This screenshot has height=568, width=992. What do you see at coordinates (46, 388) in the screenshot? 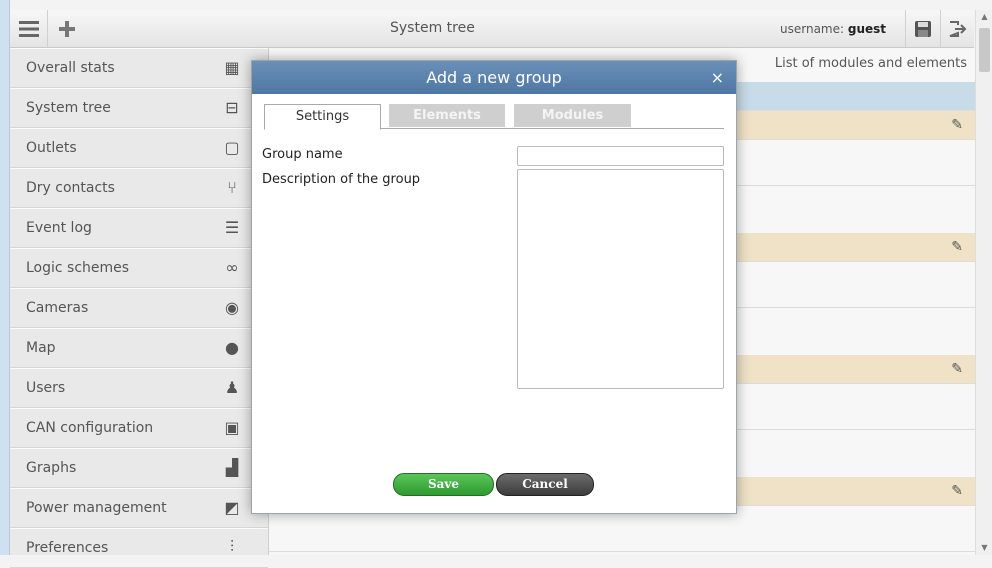
I see `sidebar-item-label: Users` at bounding box center [46, 388].